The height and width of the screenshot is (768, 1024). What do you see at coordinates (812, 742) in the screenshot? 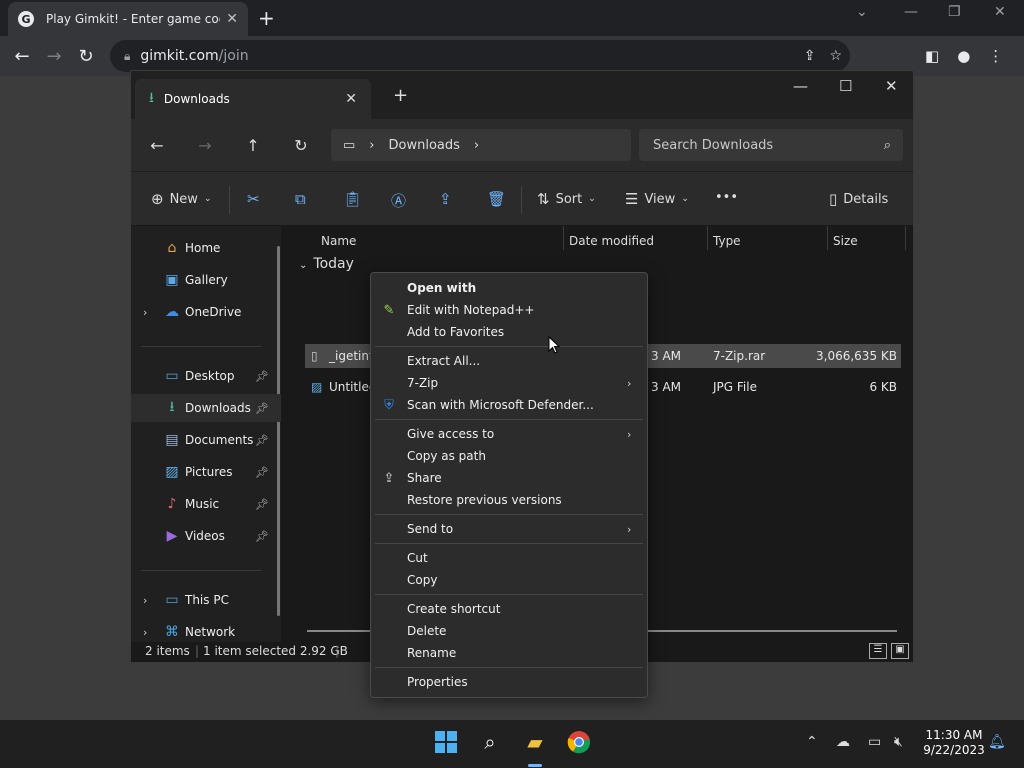
I see `show-hidden-icons-chevron-icon: ⌃` at bounding box center [812, 742].